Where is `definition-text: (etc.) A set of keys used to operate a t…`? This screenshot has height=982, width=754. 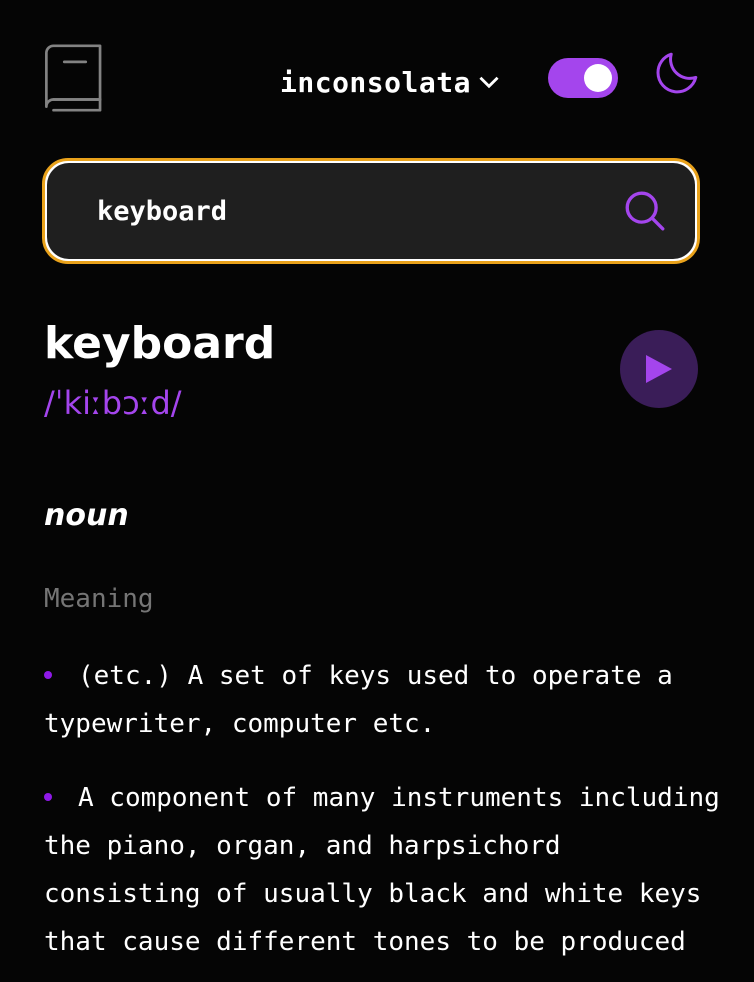 definition-text: (etc.) A set of keys used to operate a t… is located at coordinates (358, 700).